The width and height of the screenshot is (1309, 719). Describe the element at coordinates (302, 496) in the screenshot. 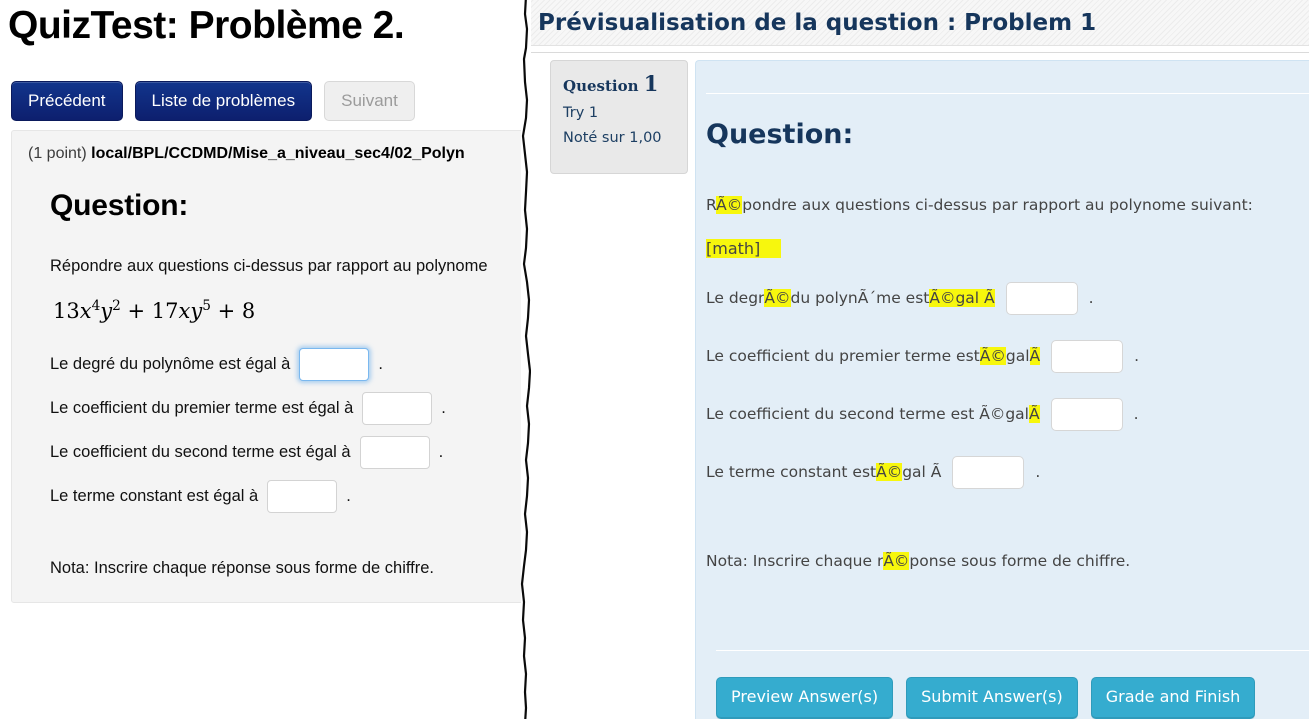

I see `constant-answer-input` at that location.